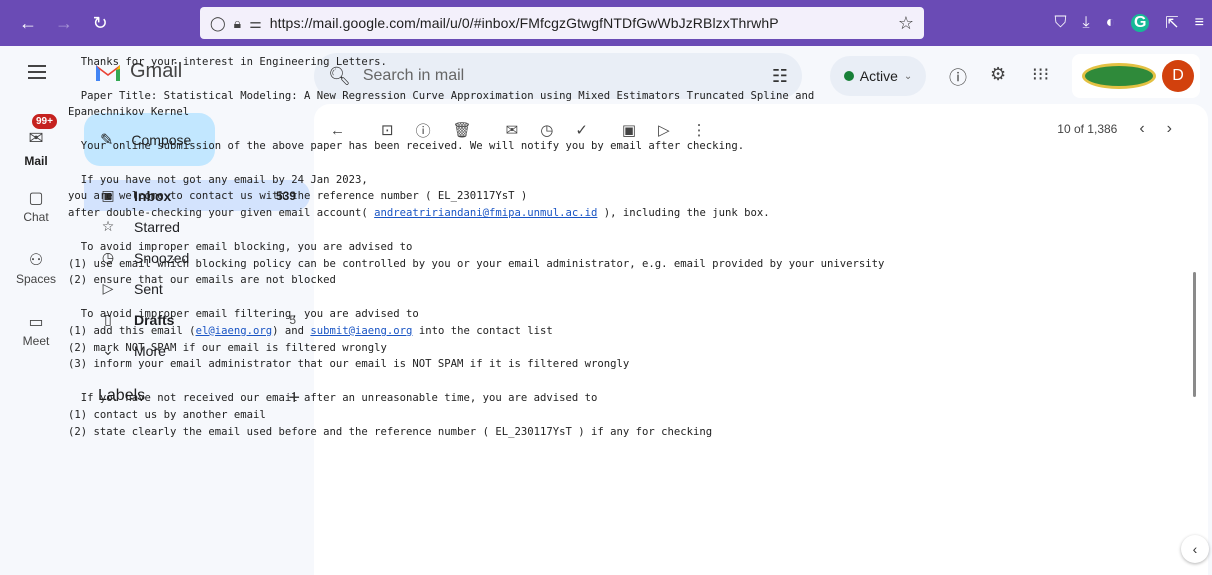 The width and height of the screenshot is (1212, 575). Describe the element at coordinates (683, 213) in the screenshot. I see `body-line: ), including the junk box.` at that location.